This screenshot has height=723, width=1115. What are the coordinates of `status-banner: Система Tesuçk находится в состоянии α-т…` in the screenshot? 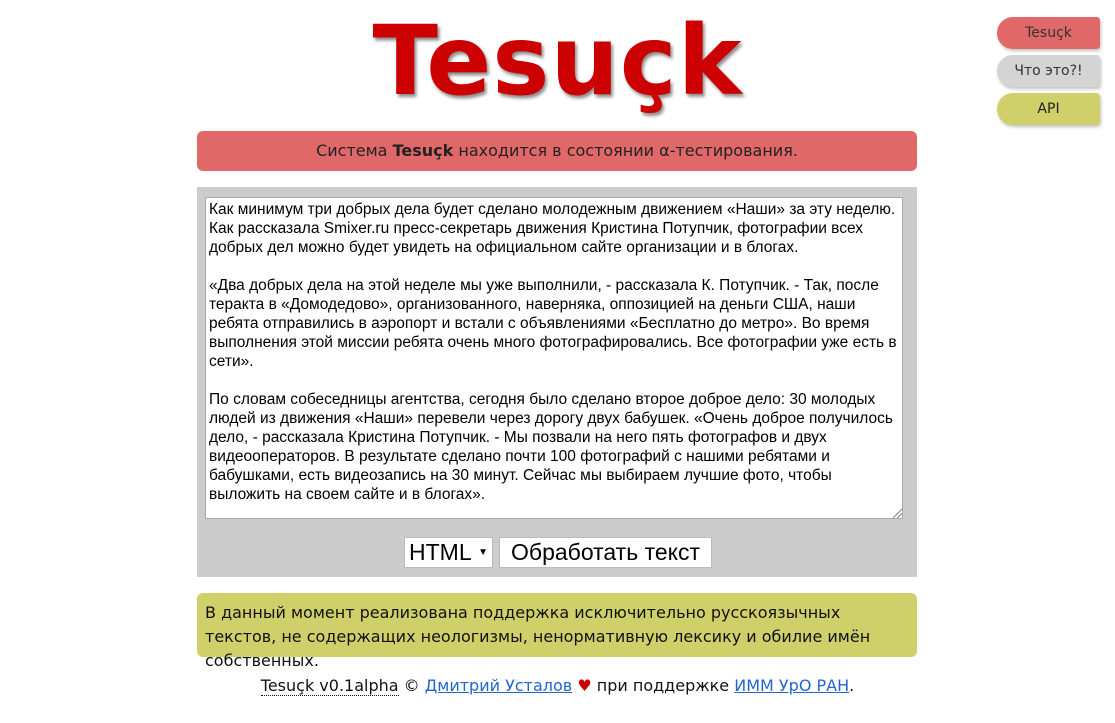 It's located at (557, 151).